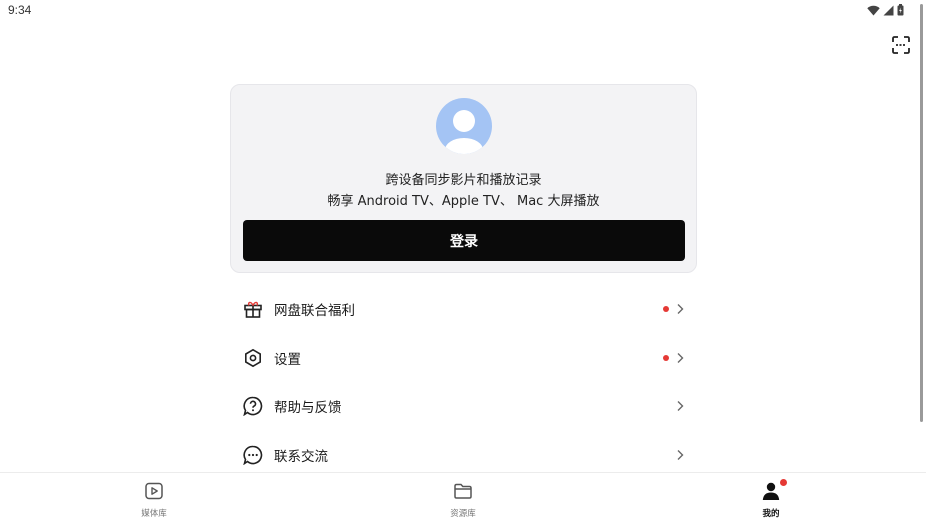 This screenshot has width=926, height=521. I want to click on chat-icon, so click(253, 455).